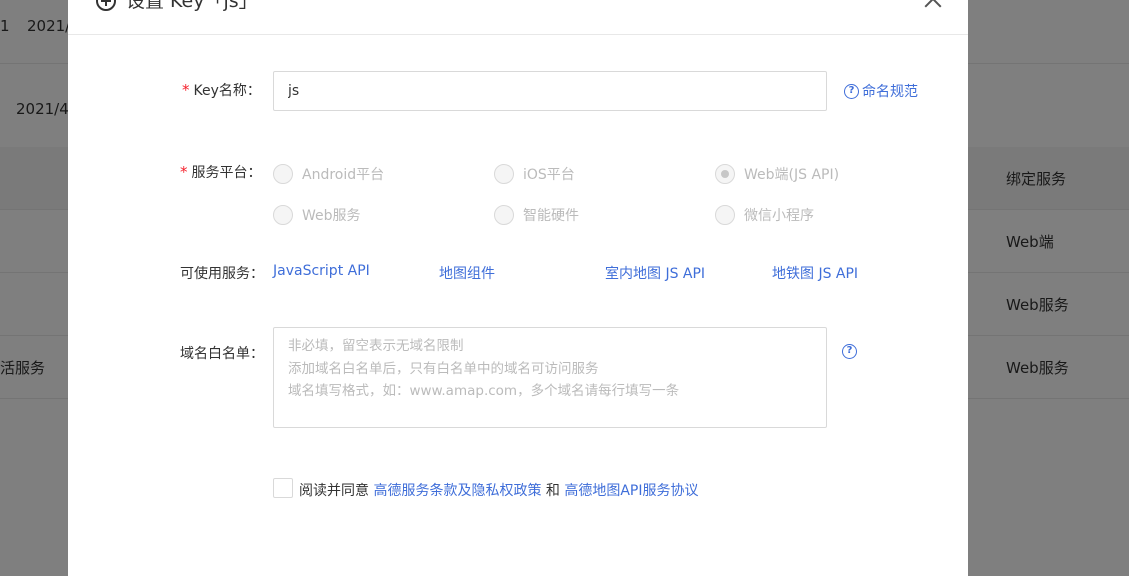 This screenshot has height=576, width=1129. I want to click on dialog-header: 设置 Key「js」, so click(518, 17).